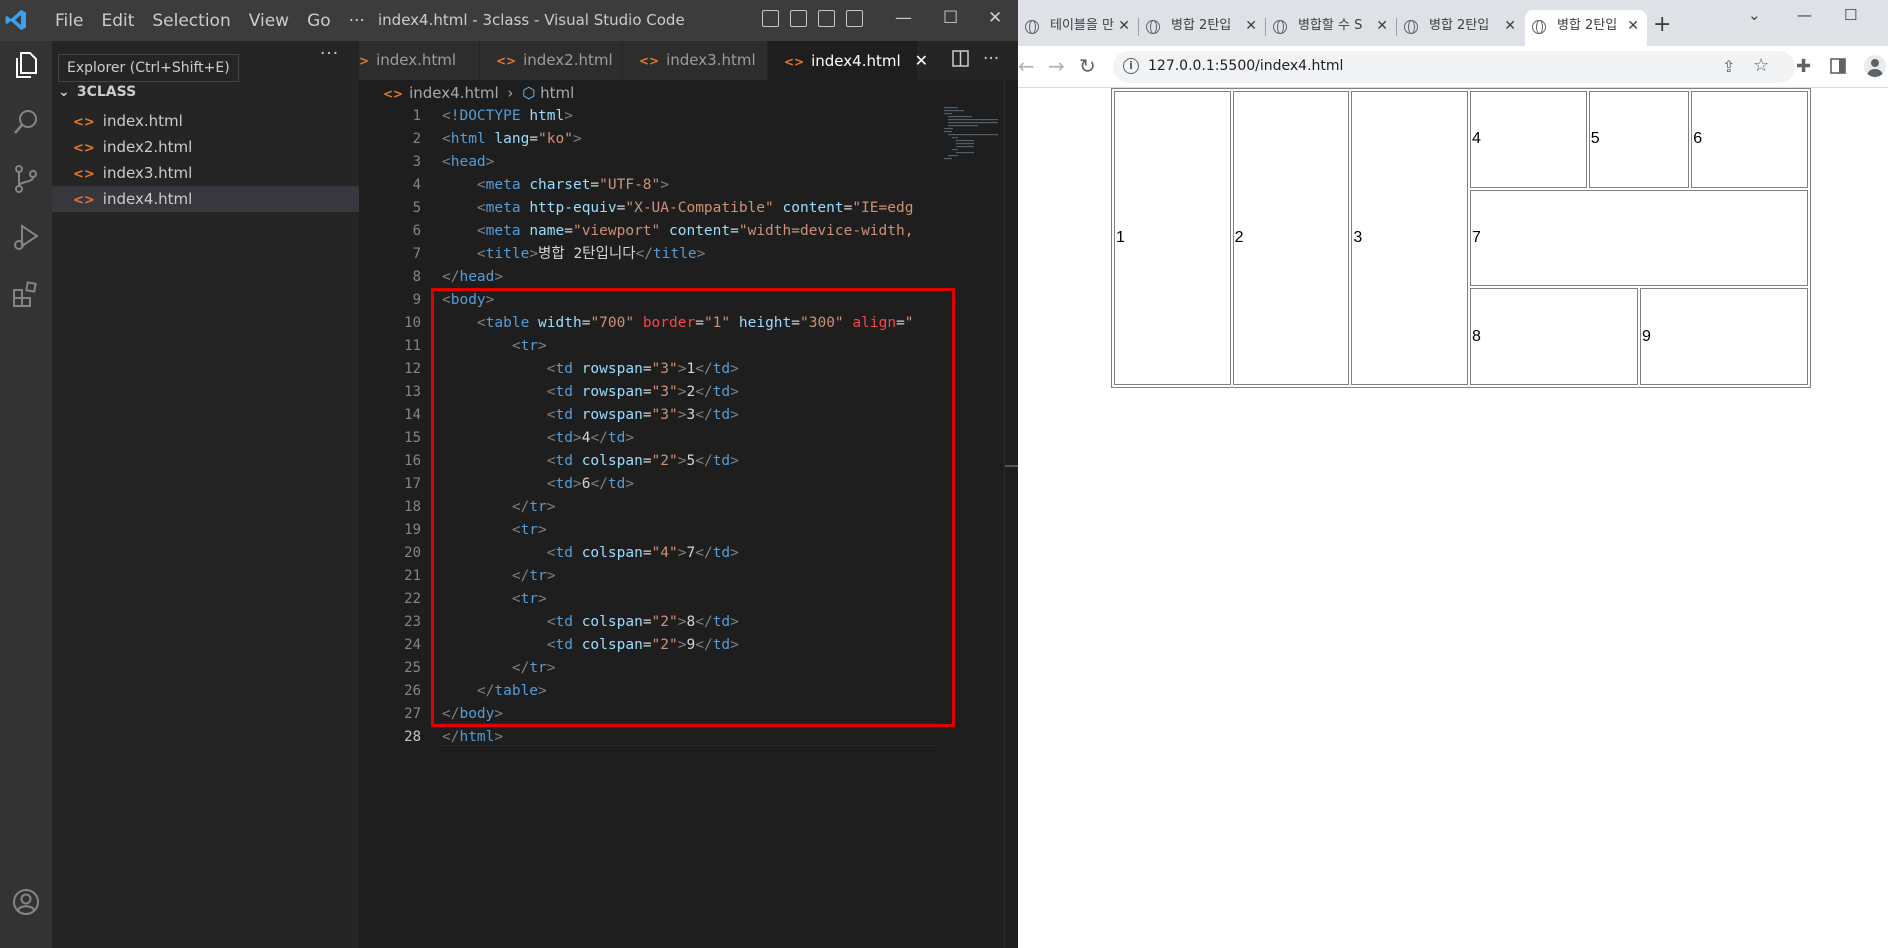 This screenshot has width=1888, height=948. Describe the element at coordinates (205, 121) in the screenshot. I see `file-item-index: <> index.html` at that location.